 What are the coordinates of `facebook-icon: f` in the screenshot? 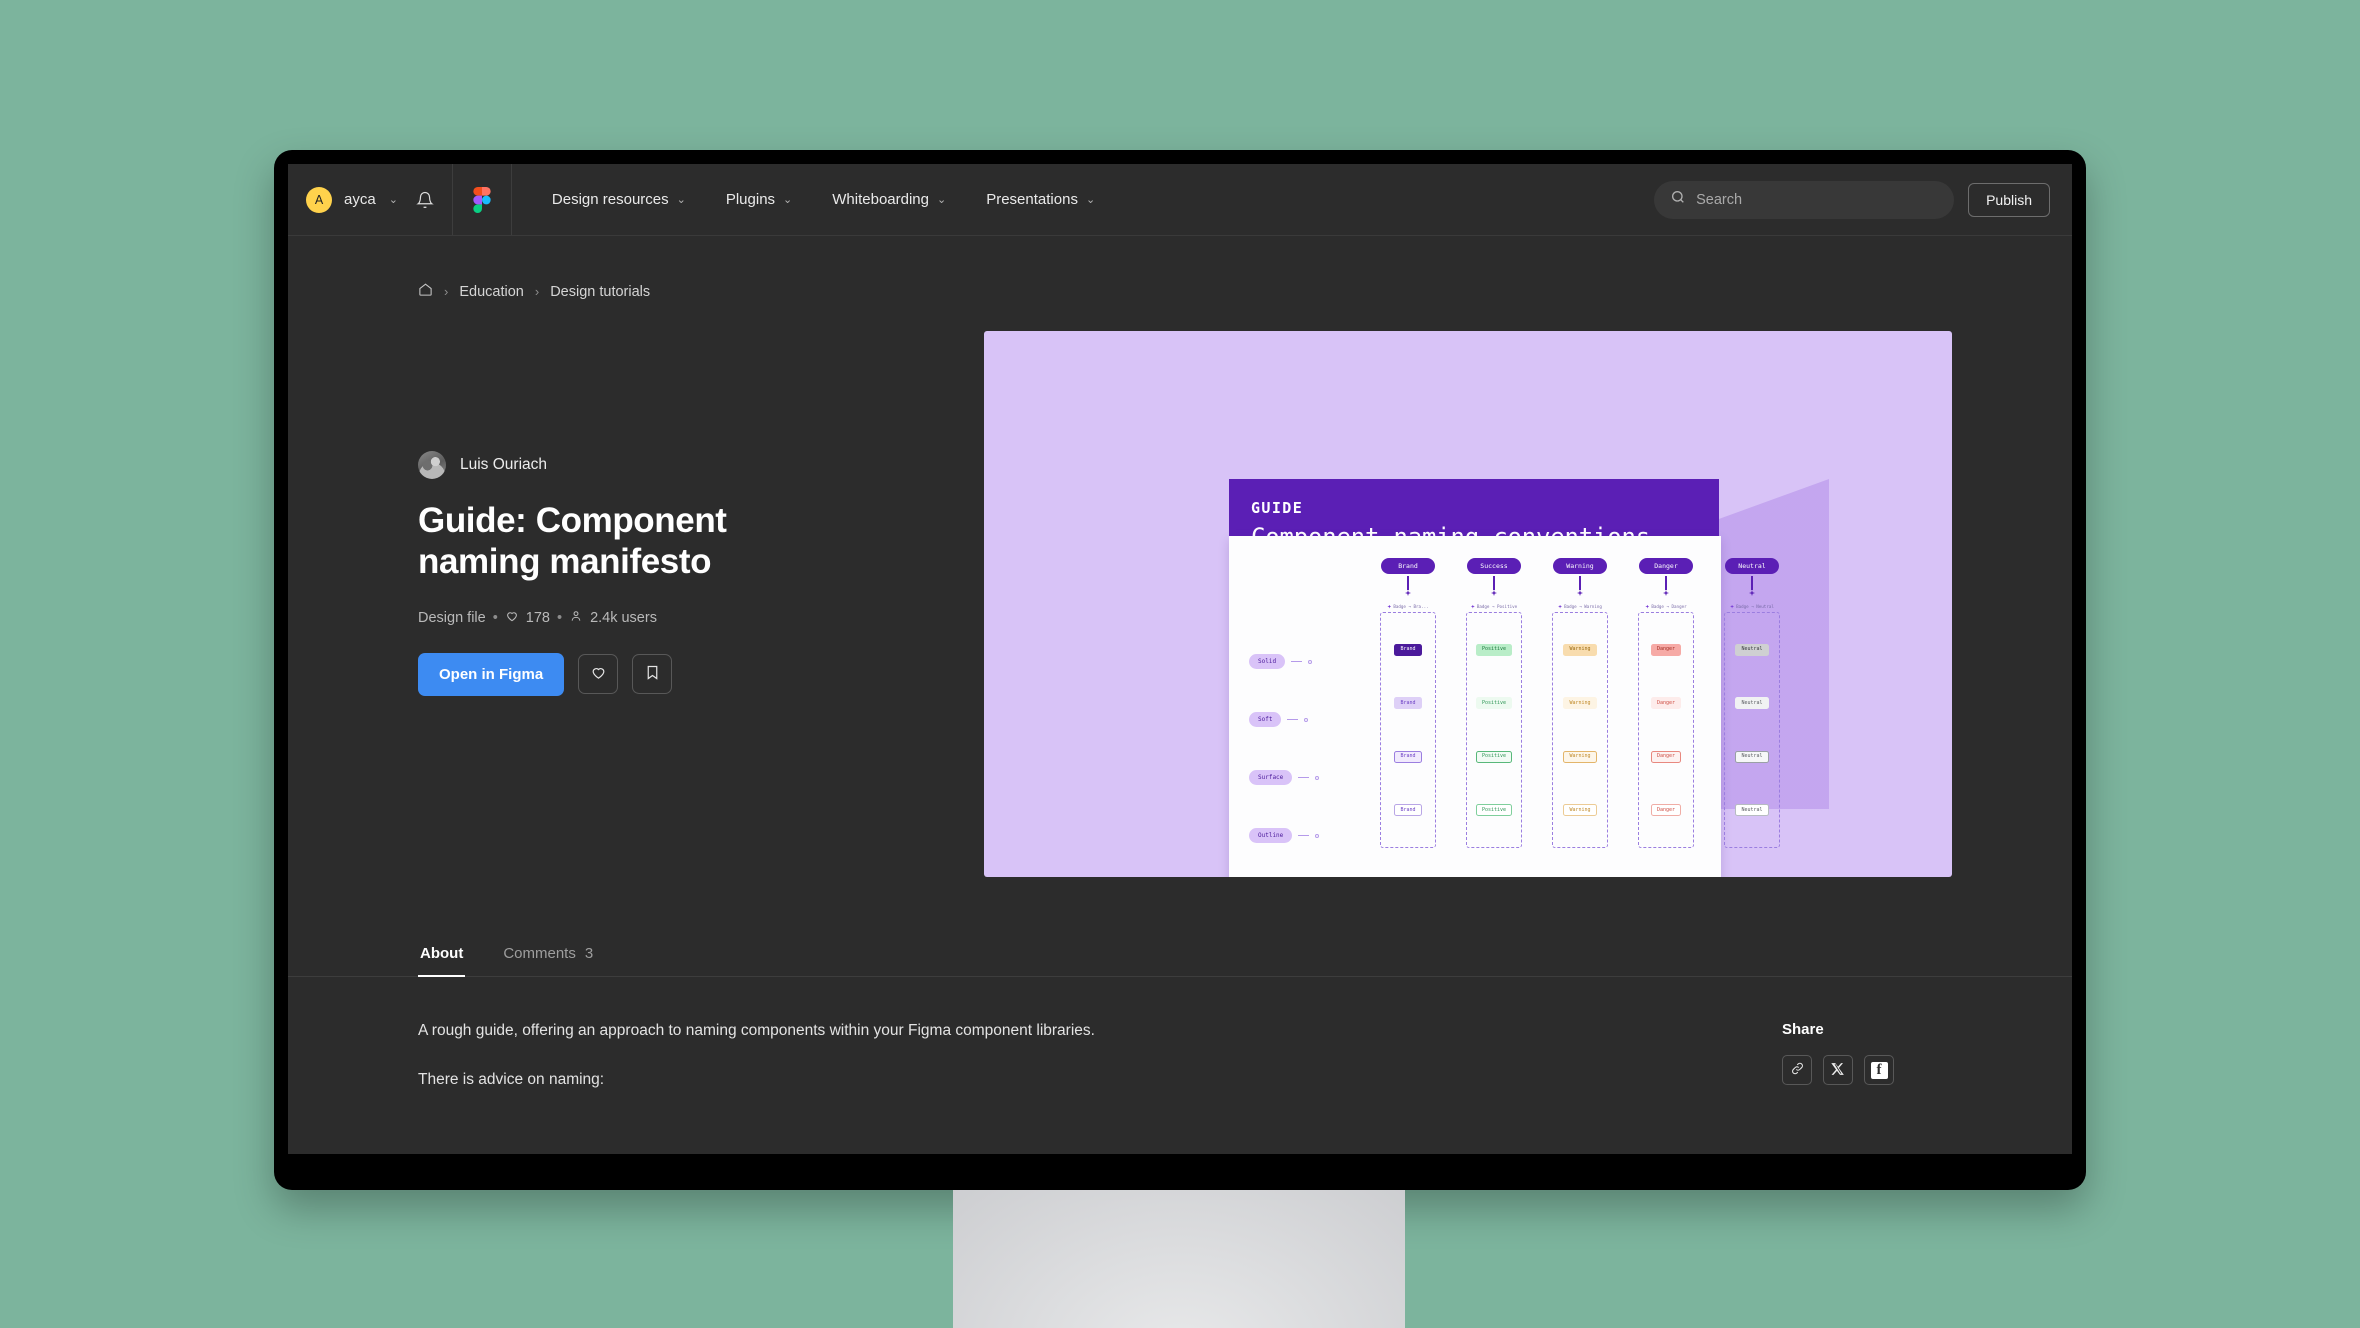 It's located at (1879, 1070).